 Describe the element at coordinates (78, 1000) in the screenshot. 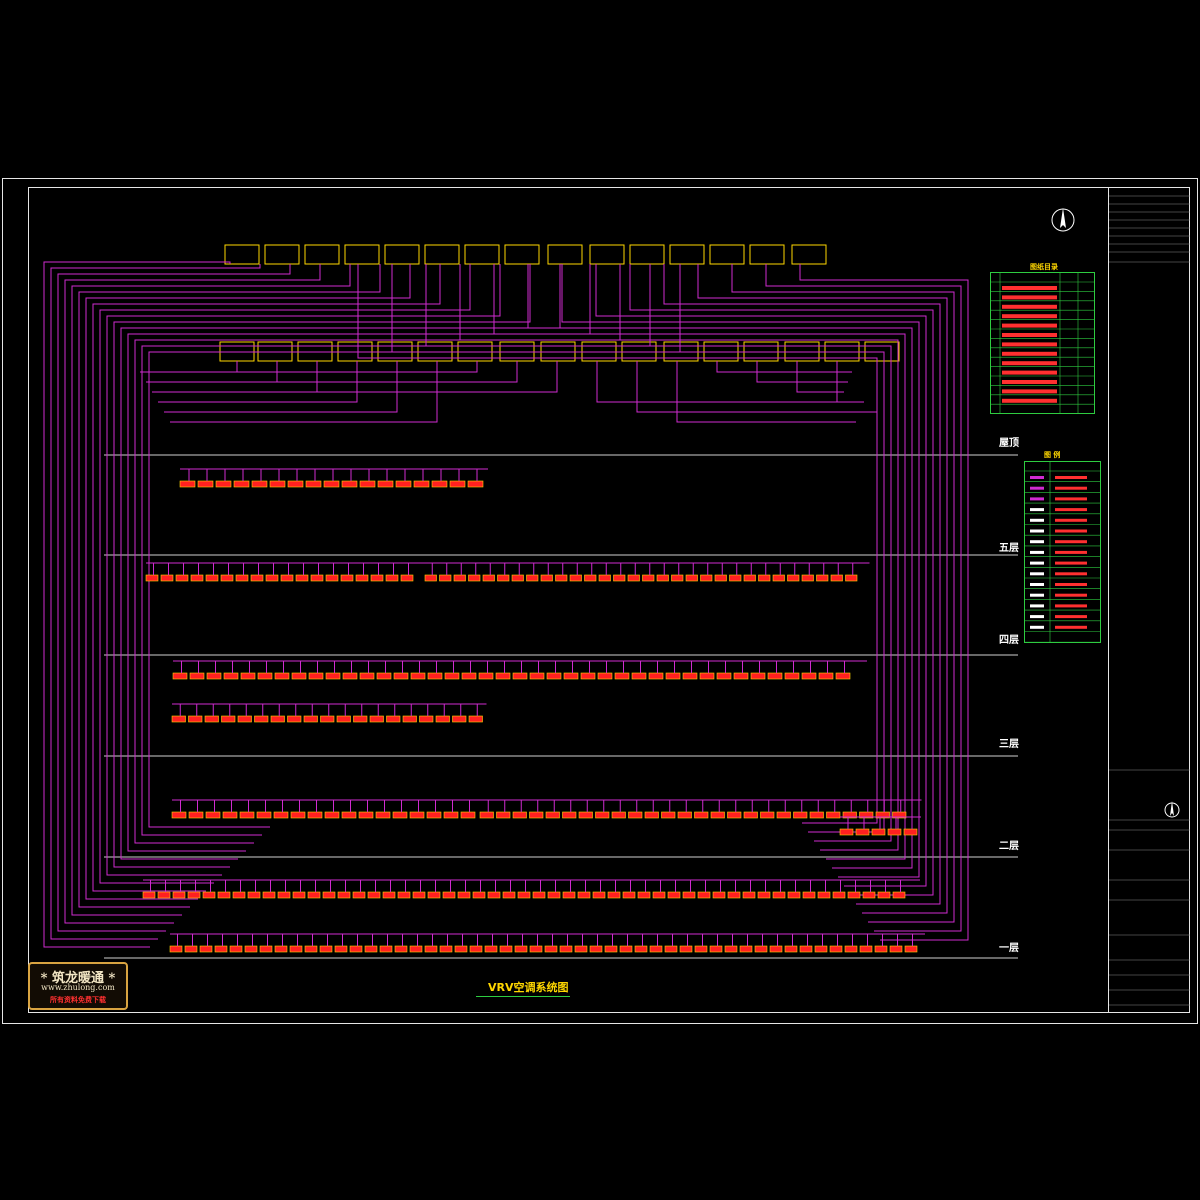

I see `logo-line-3: 所有资料免费下载` at that location.